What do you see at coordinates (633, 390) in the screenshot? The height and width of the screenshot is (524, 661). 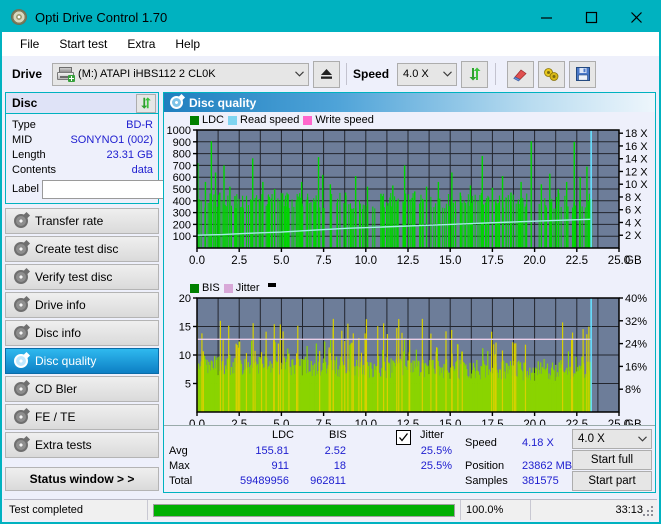 I see `svg-text: 8%` at bounding box center [633, 390].